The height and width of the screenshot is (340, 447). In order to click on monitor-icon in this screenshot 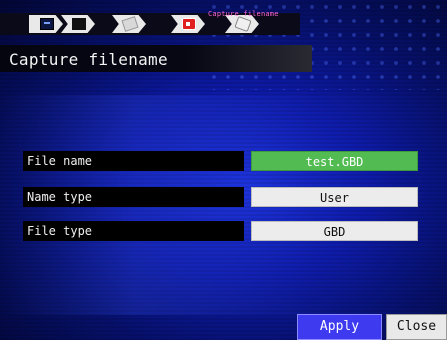, I will do `click(47, 24)`.